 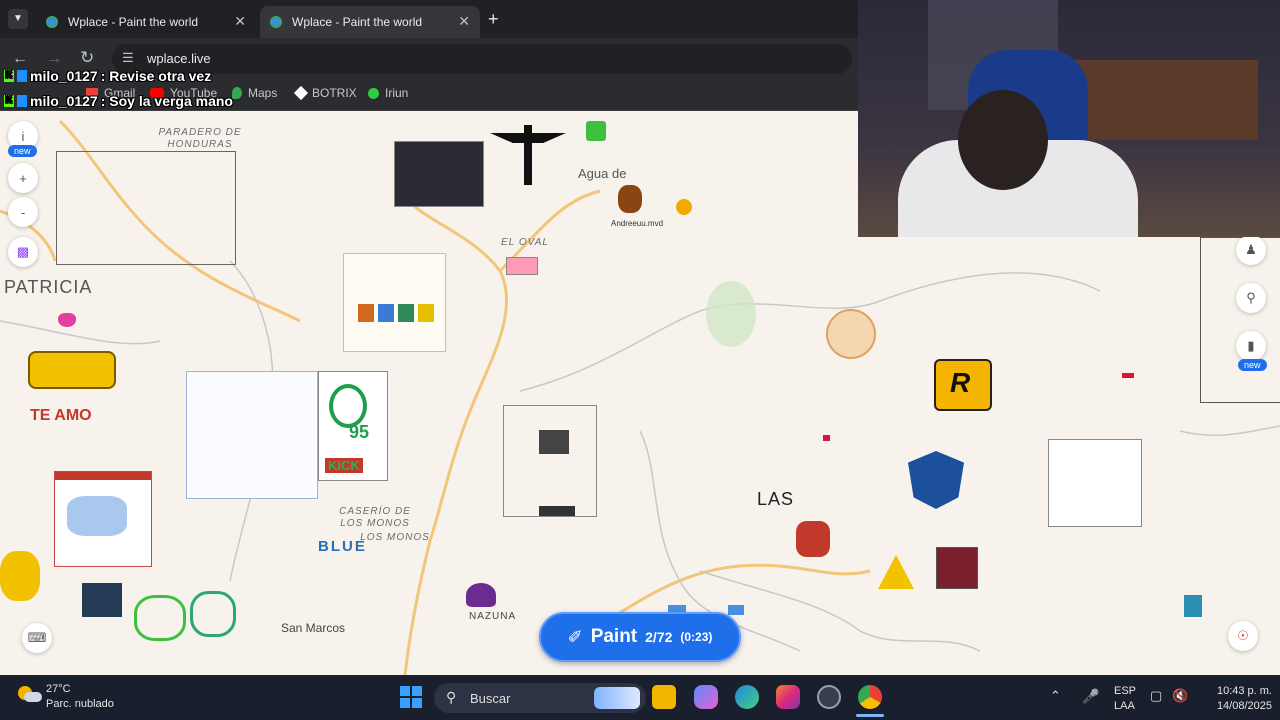 What do you see at coordinates (128, 58) in the screenshot?
I see `site-settings-icon: ☰` at bounding box center [128, 58].